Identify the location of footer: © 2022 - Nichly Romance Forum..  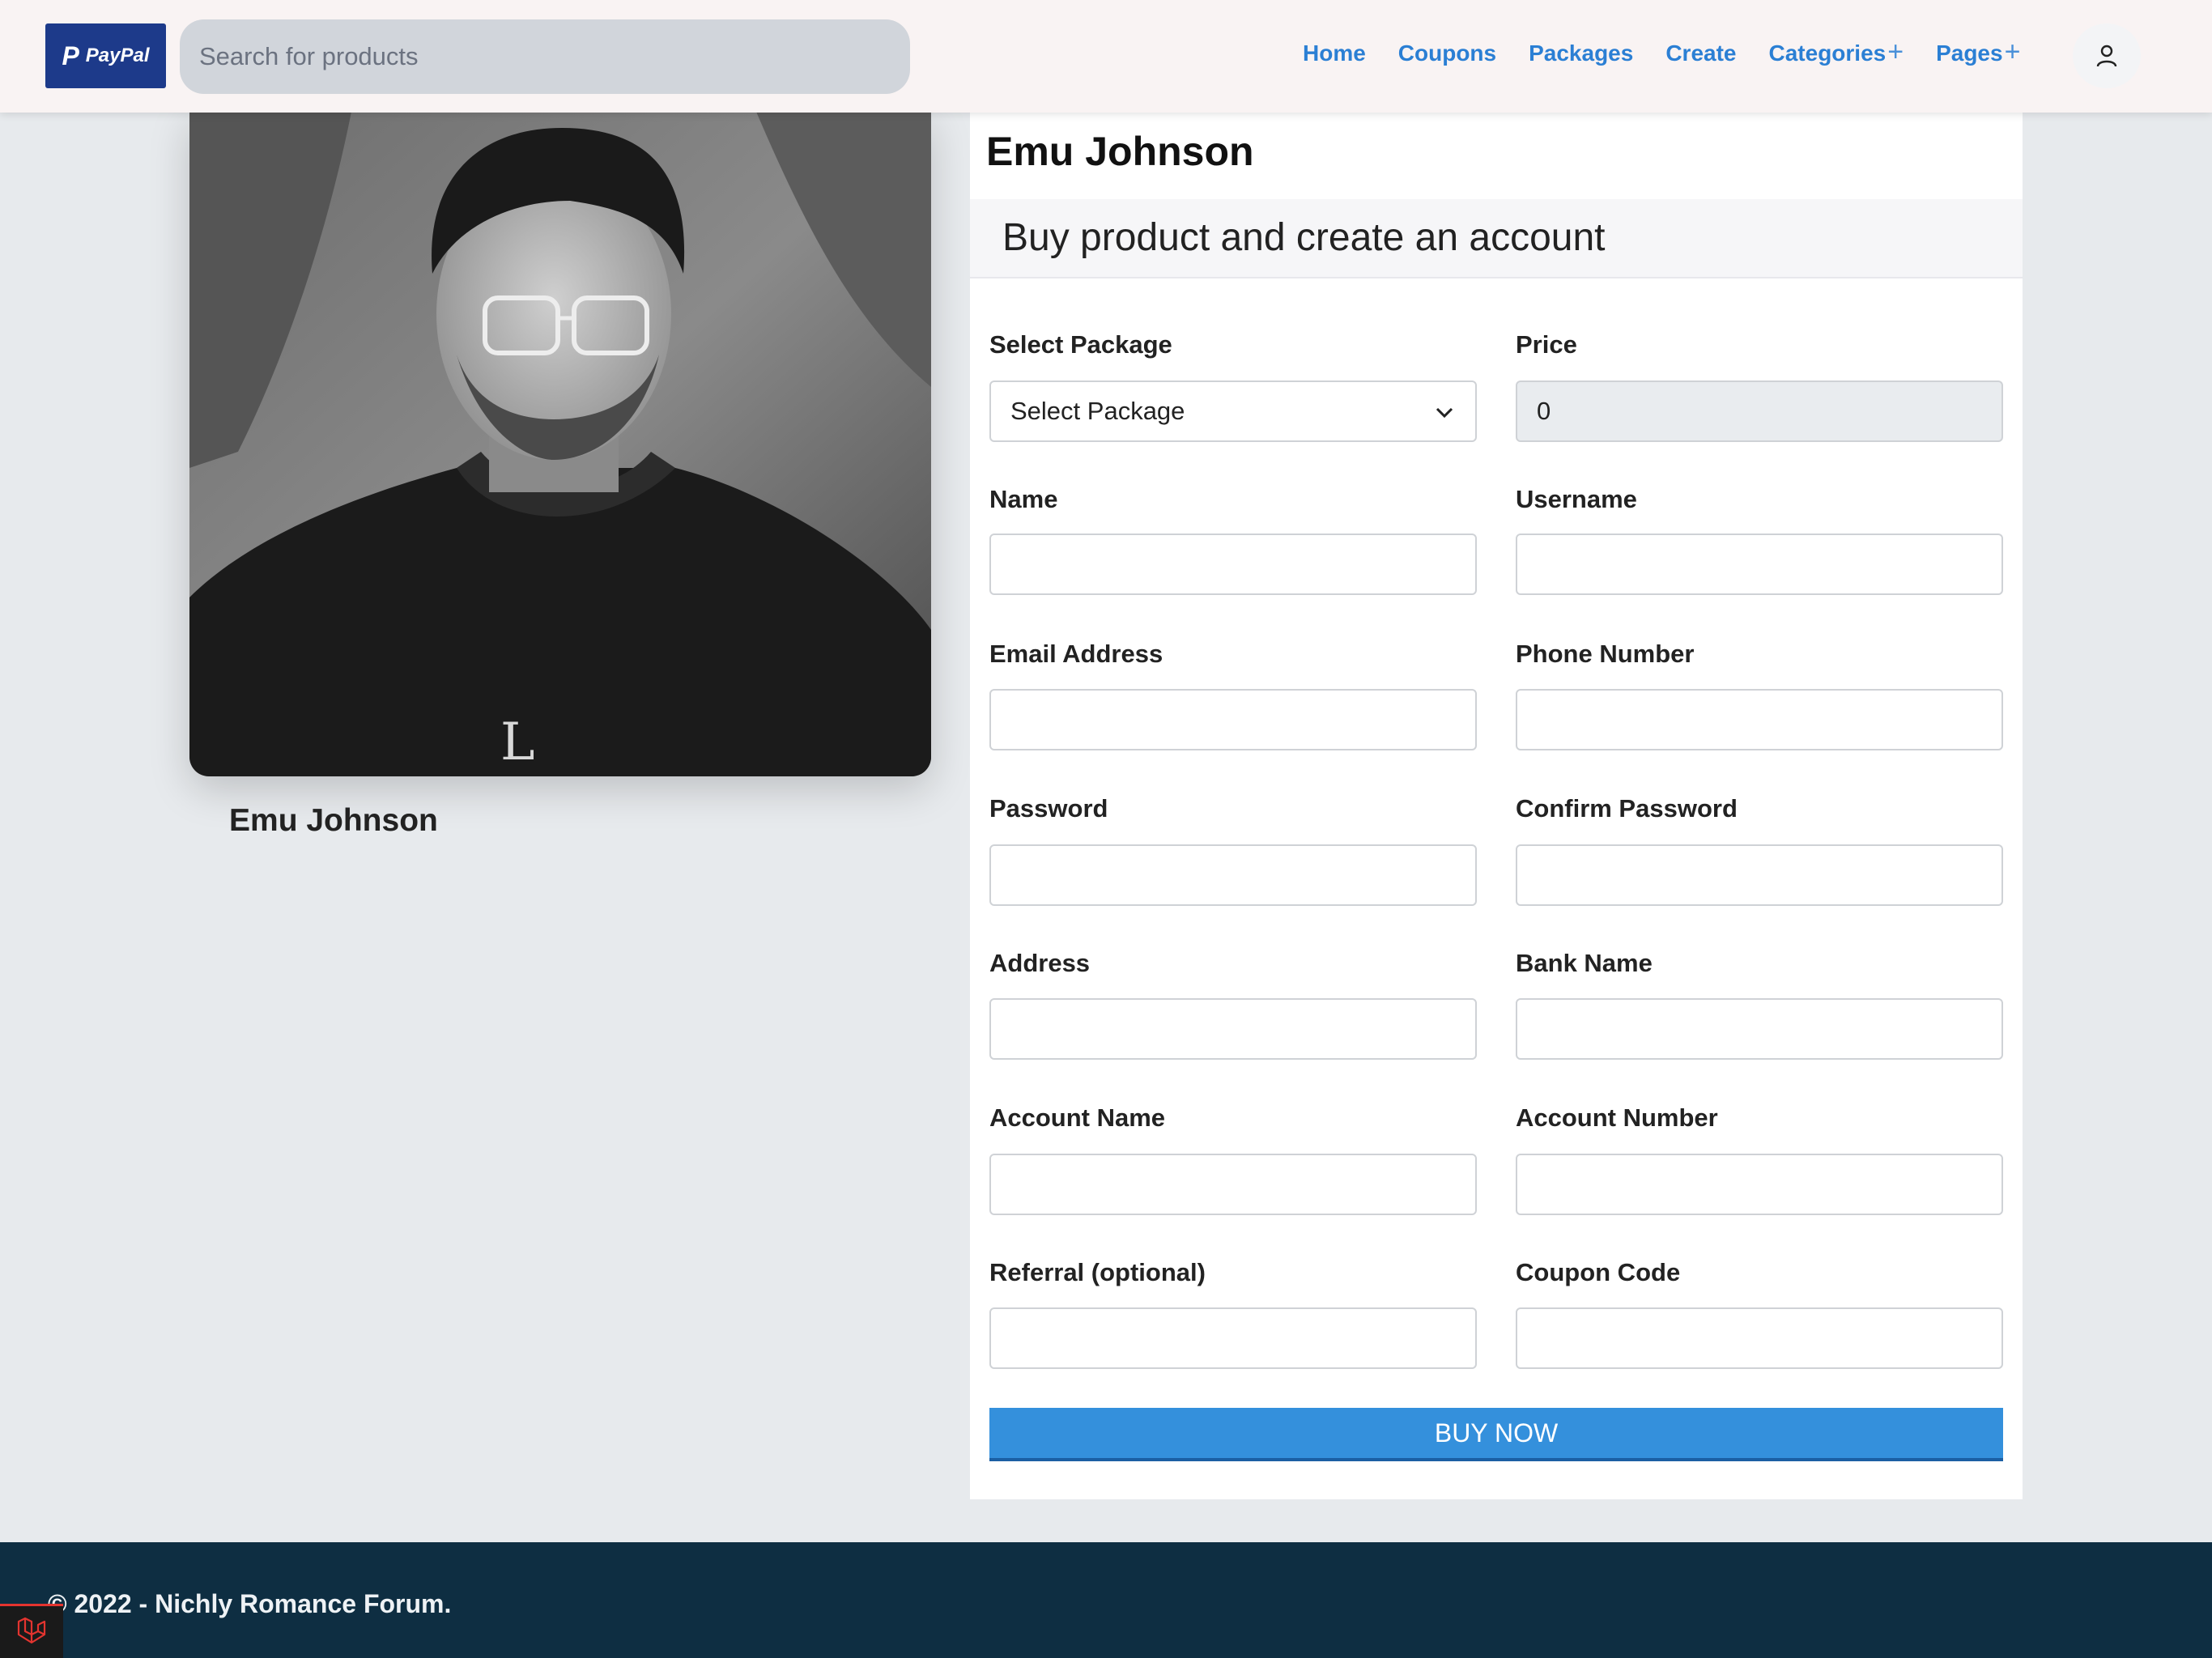
(1106, 1600).